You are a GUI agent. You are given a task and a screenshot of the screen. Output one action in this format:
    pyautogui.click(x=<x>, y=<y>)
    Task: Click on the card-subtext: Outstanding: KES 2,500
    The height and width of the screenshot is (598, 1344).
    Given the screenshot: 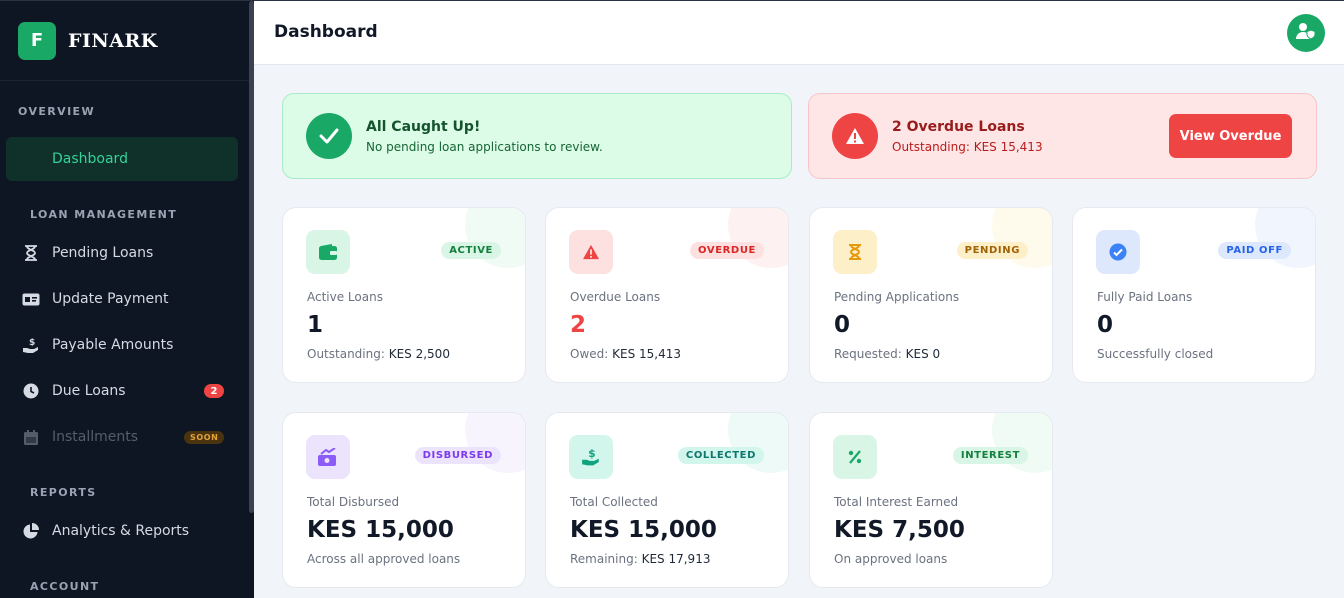 What is the action you would take?
    pyautogui.click(x=378, y=354)
    